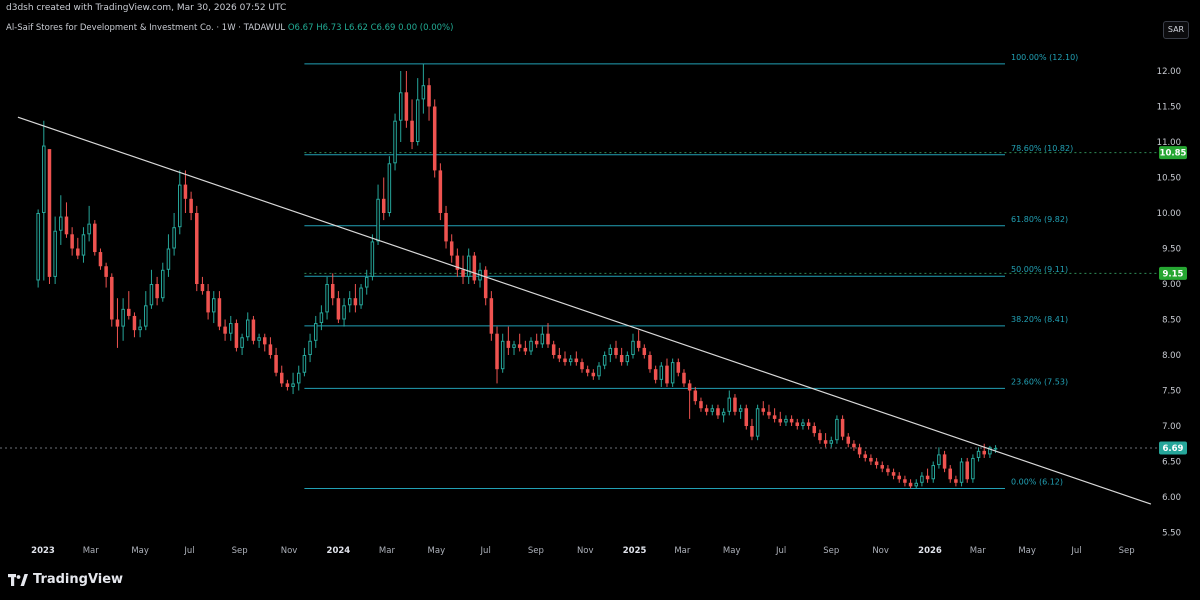 The width and height of the screenshot is (1200, 600). I want to click on x-tick-label: 2023, so click(43, 551).